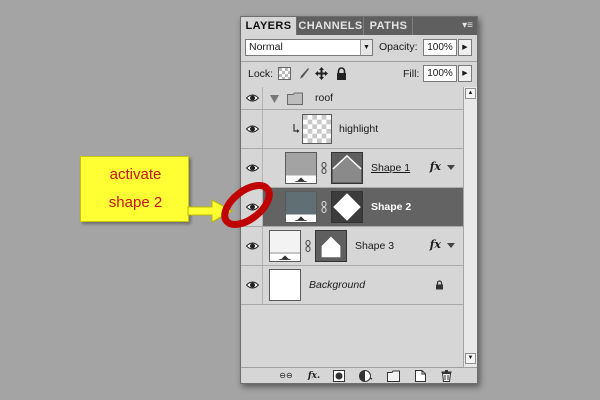  What do you see at coordinates (331, 26) in the screenshot?
I see `tab-channels: CHANNELS` at bounding box center [331, 26].